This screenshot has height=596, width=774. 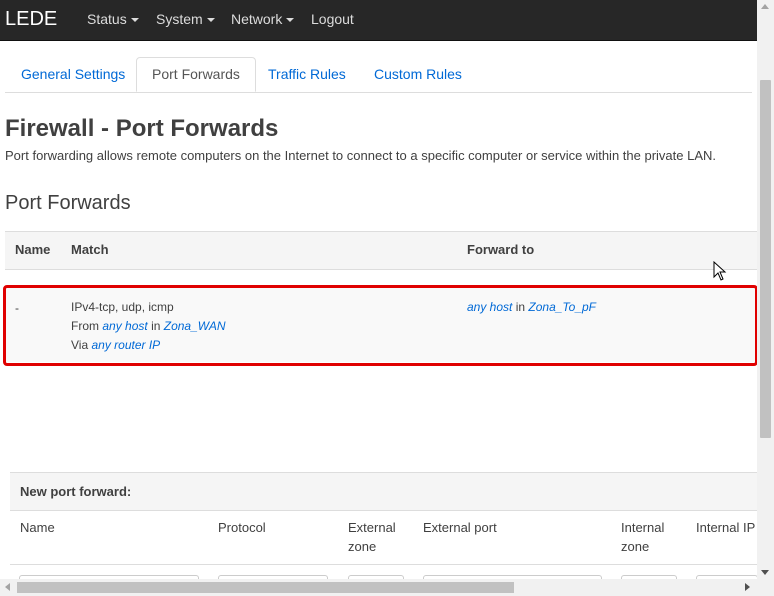 I want to click on nav-status-label: Status, so click(x=107, y=19).